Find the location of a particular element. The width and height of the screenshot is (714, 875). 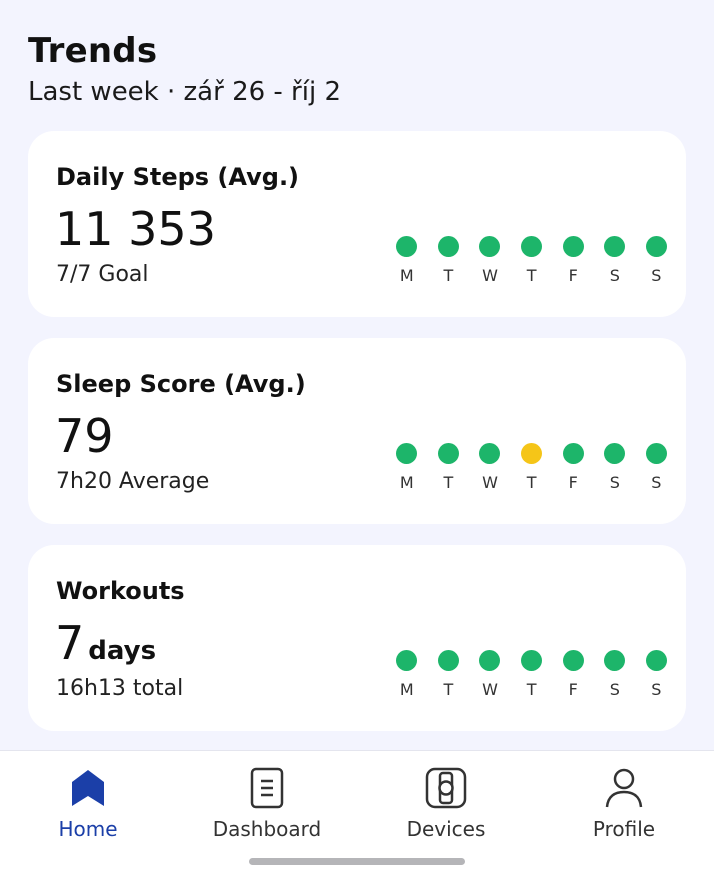

home-icon is located at coordinates (88, 788).